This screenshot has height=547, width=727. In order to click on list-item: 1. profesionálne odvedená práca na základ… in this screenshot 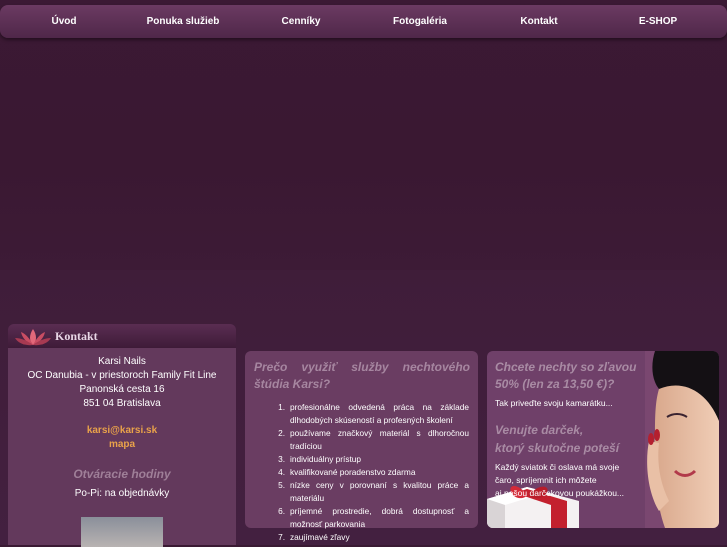, I will do `click(363, 414)`.